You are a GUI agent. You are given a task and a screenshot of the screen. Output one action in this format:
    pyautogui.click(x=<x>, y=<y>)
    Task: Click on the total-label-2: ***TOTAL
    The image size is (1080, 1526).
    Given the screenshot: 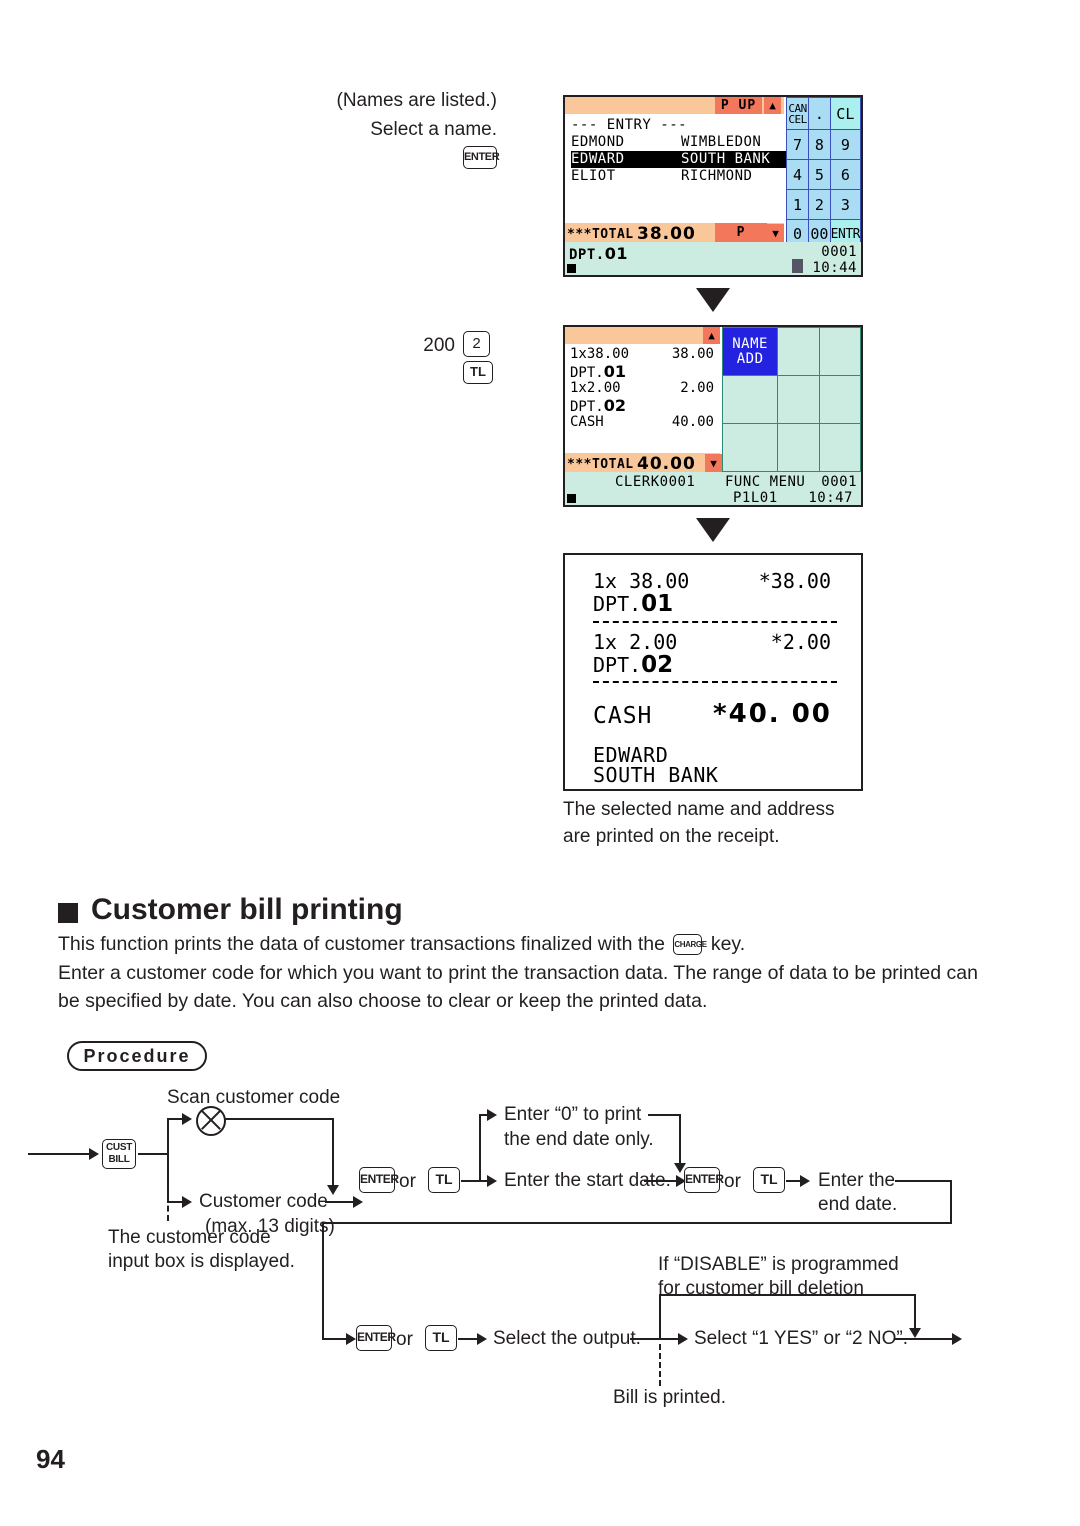 What is the action you would take?
    pyautogui.click(x=600, y=464)
    